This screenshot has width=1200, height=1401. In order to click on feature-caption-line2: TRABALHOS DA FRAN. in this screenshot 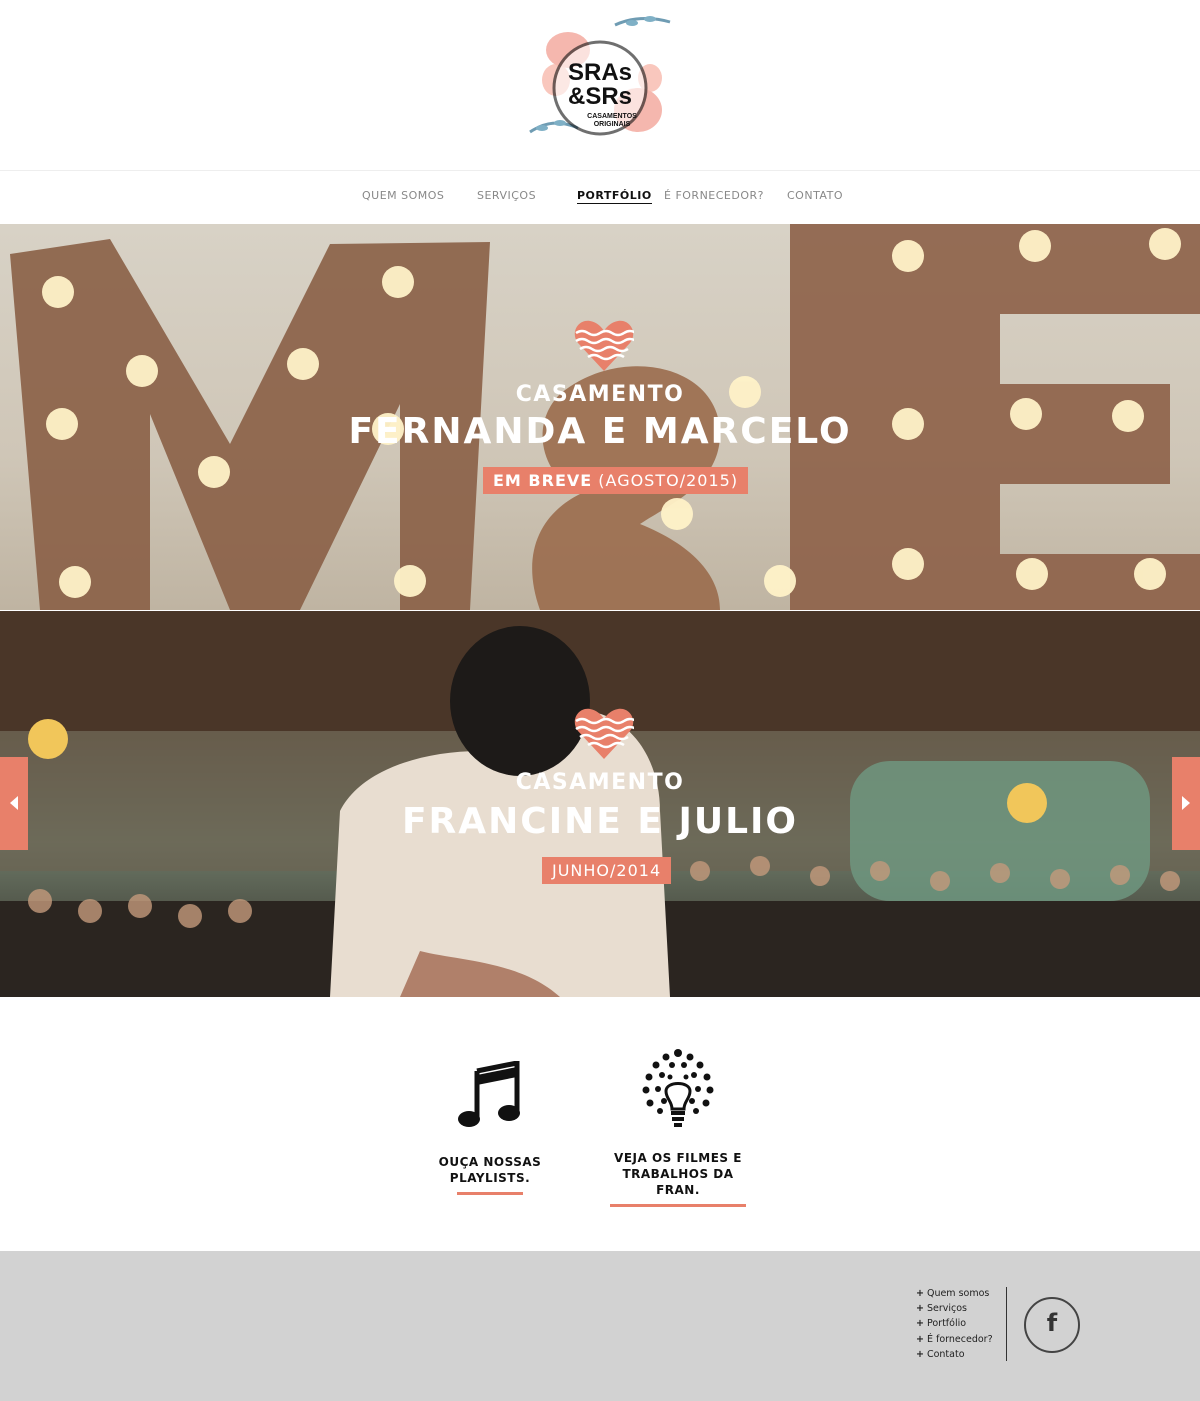, I will do `click(678, 1182)`.